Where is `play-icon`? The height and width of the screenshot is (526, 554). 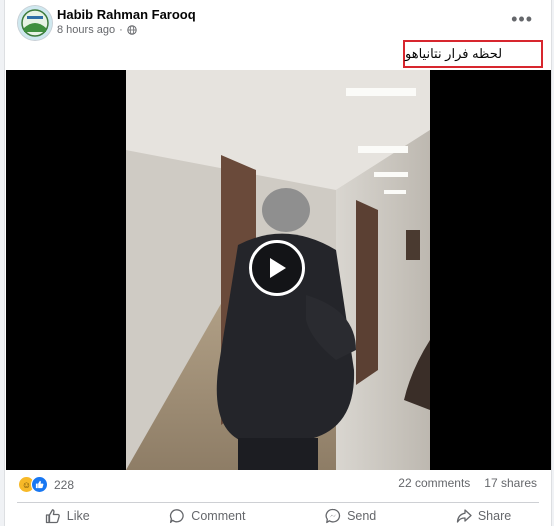
play-icon is located at coordinates (278, 268).